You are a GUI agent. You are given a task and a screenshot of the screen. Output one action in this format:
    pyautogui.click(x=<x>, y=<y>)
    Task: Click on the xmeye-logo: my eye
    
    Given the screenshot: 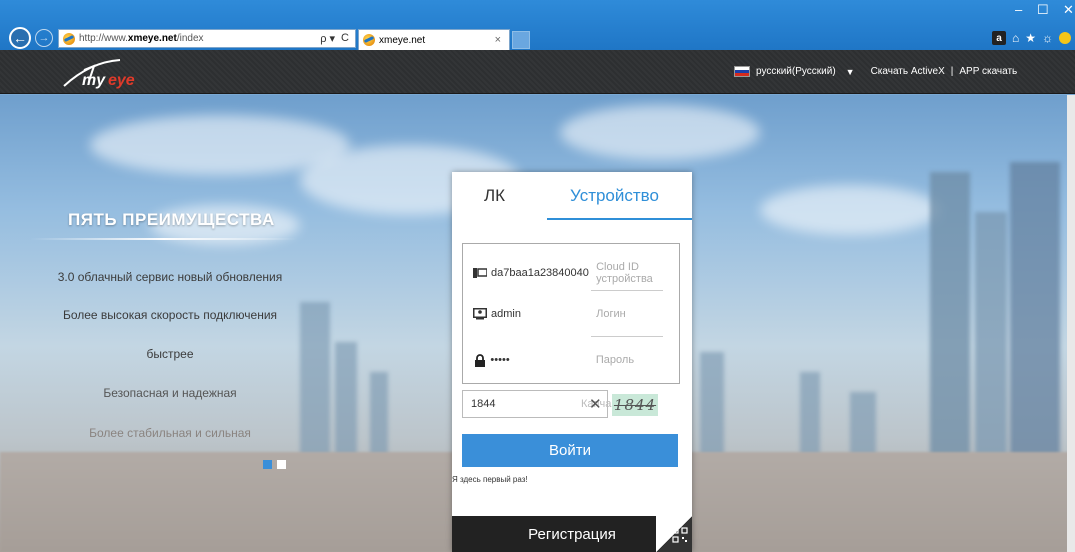 What is the action you would take?
    pyautogui.click(x=105, y=73)
    